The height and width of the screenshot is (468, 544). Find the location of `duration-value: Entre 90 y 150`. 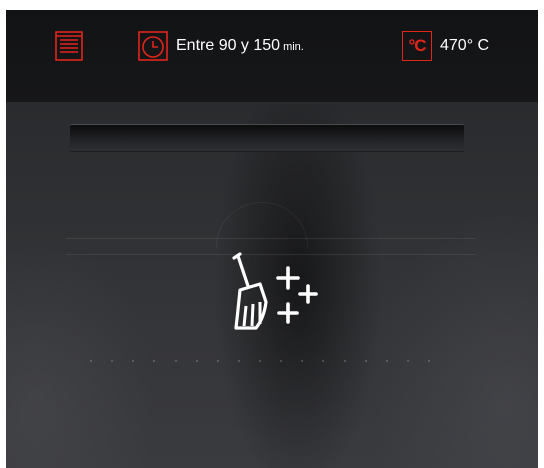

duration-value: Entre 90 y 150 is located at coordinates (228, 45).